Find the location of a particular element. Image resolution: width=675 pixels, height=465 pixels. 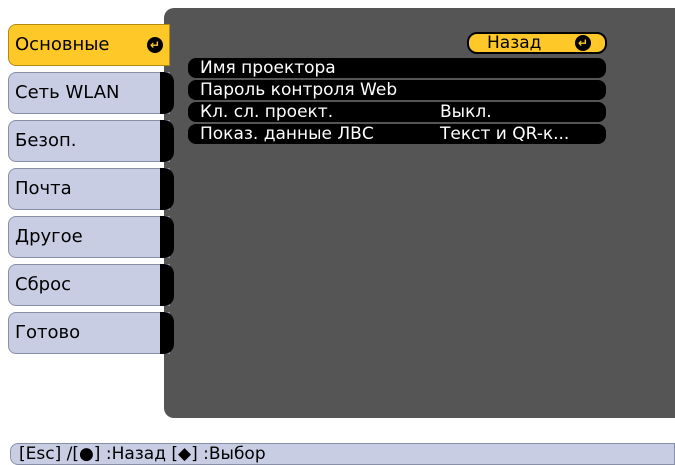

tab-gotovo: Готово is located at coordinates (89, 333).